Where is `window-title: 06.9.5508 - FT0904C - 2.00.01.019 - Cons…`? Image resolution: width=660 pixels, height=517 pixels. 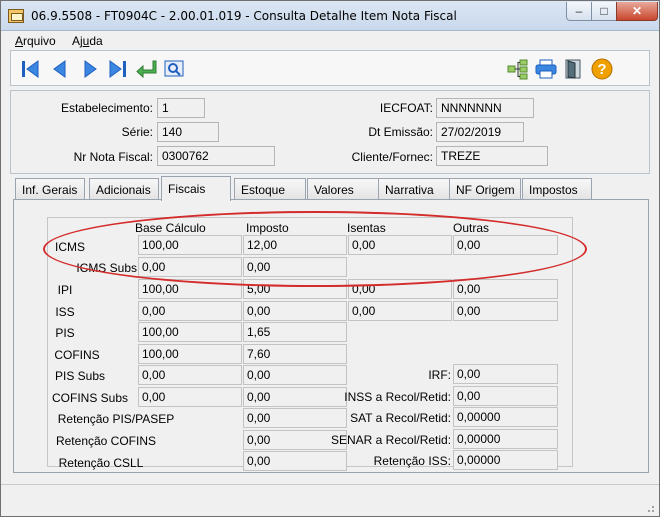
window-title: 06.9.5508 - FT0904C - 2.00.01.019 - Cons… is located at coordinates (244, 16).